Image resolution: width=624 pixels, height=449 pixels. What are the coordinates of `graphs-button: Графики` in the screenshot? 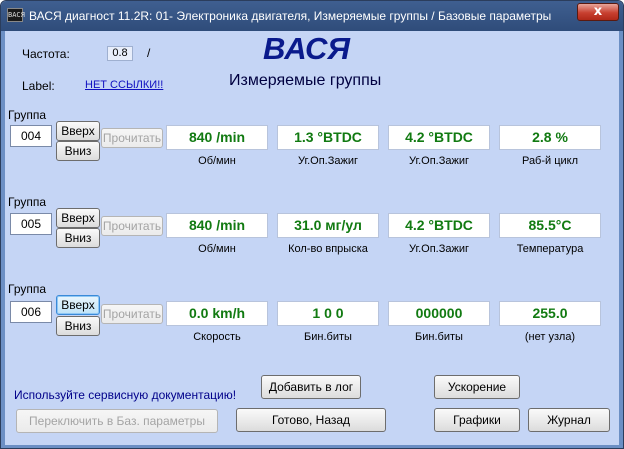 It's located at (477, 420).